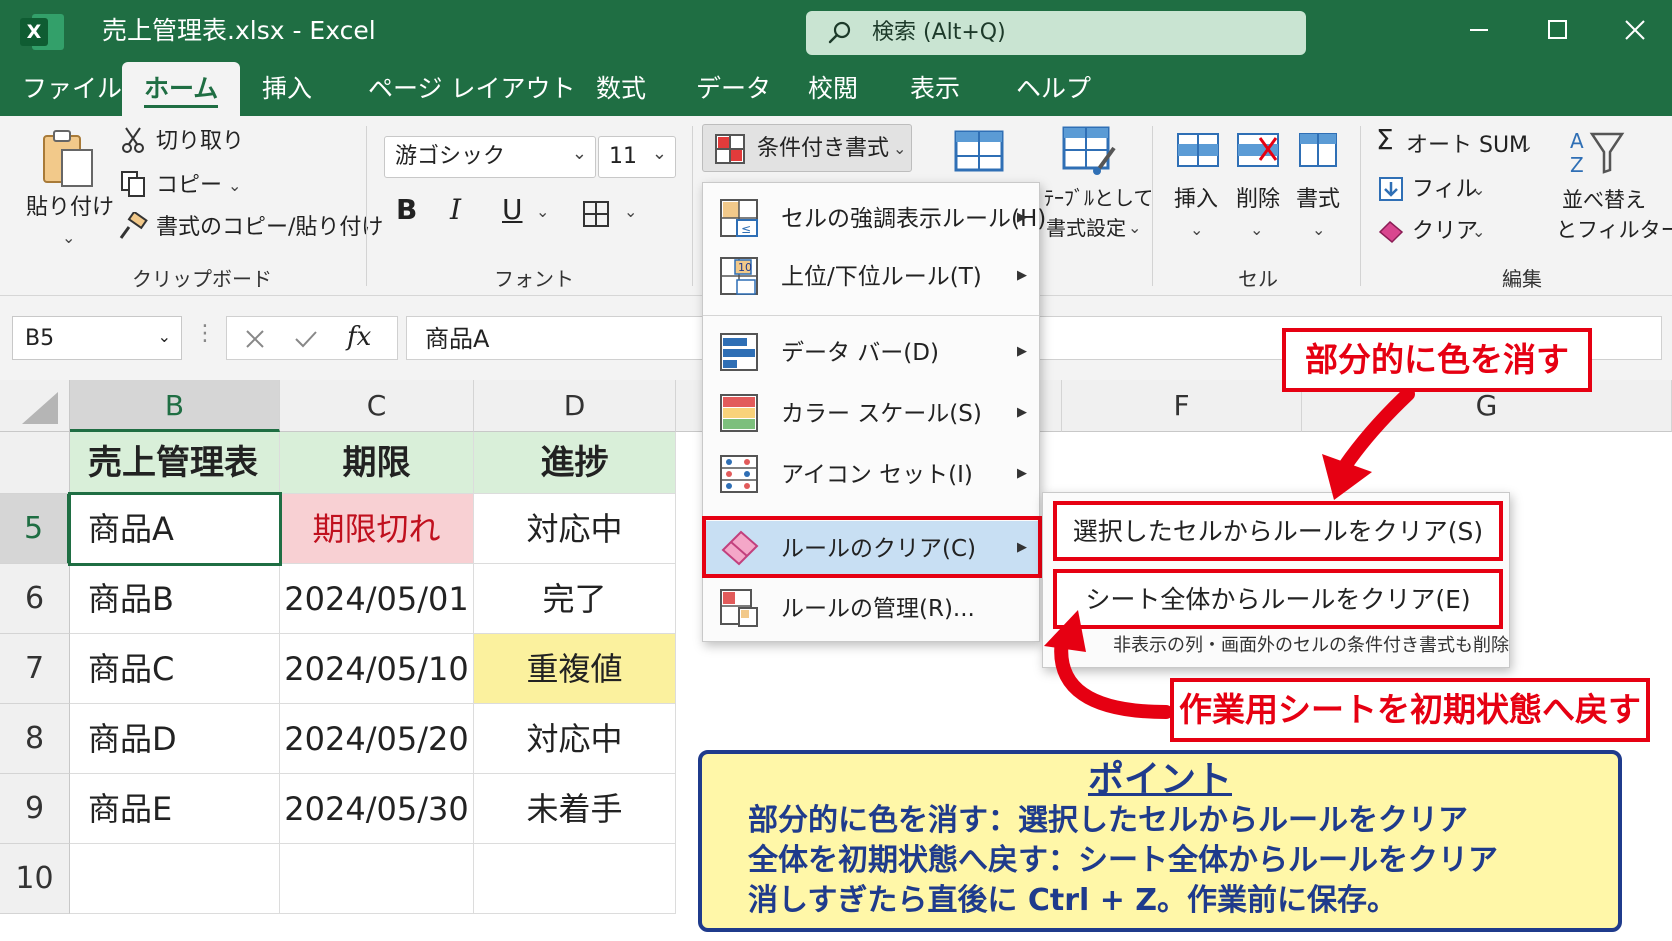 Image resolution: width=1672 pixels, height=941 pixels. What do you see at coordinates (35, 406) in the screenshot?
I see `select-all-button` at bounding box center [35, 406].